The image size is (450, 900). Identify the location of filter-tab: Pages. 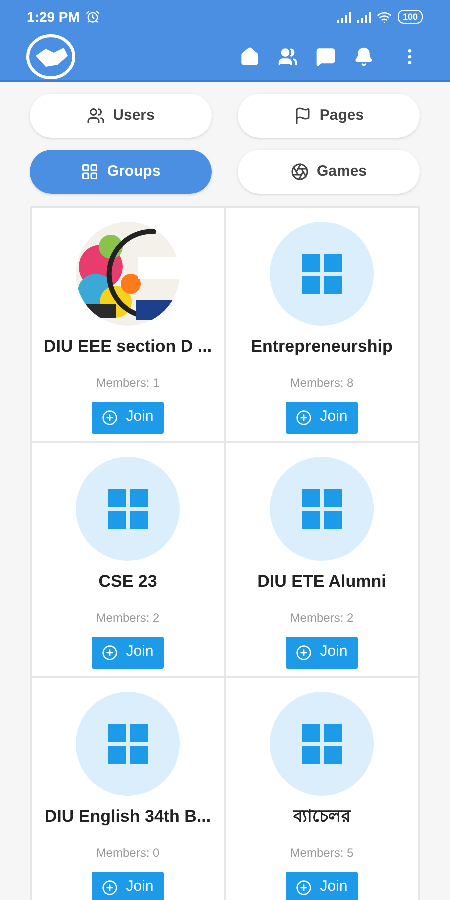
(329, 116).